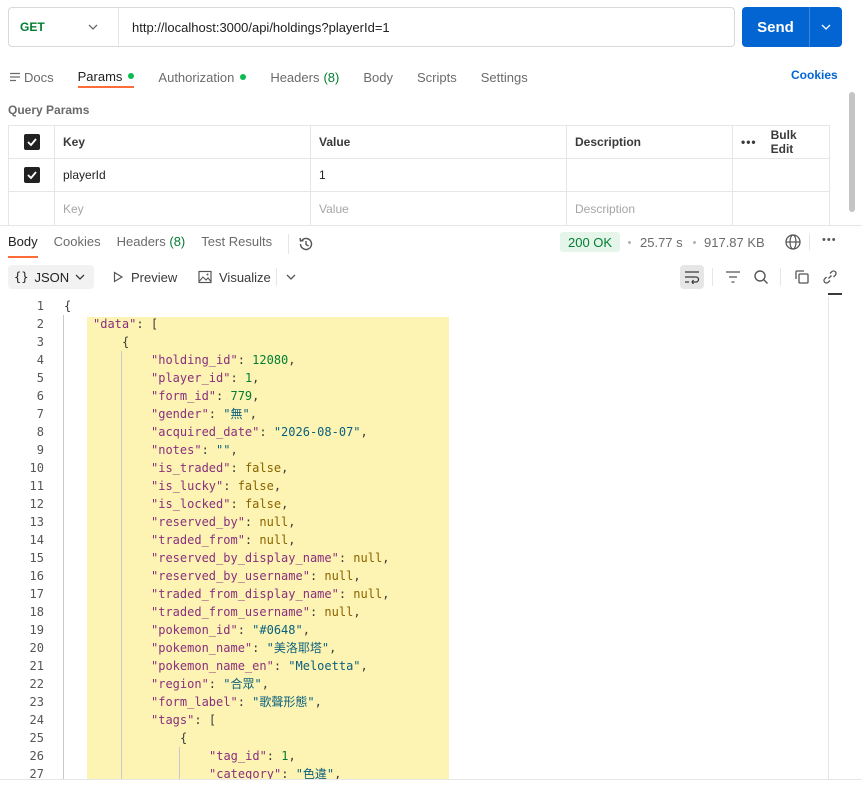 Image resolution: width=862 pixels, height=788 pixels. Describe the element at coordinates (814, 75) in the screenshot. I see `cookies-link: Cookies` at that location.